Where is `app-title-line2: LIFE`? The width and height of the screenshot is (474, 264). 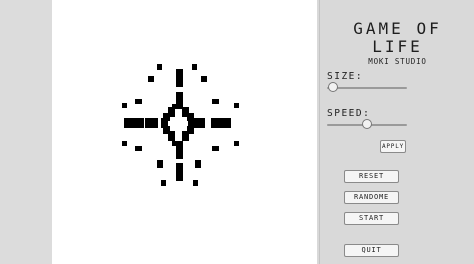 app-title-line2: LIFE is located at coordinates (397, 46).